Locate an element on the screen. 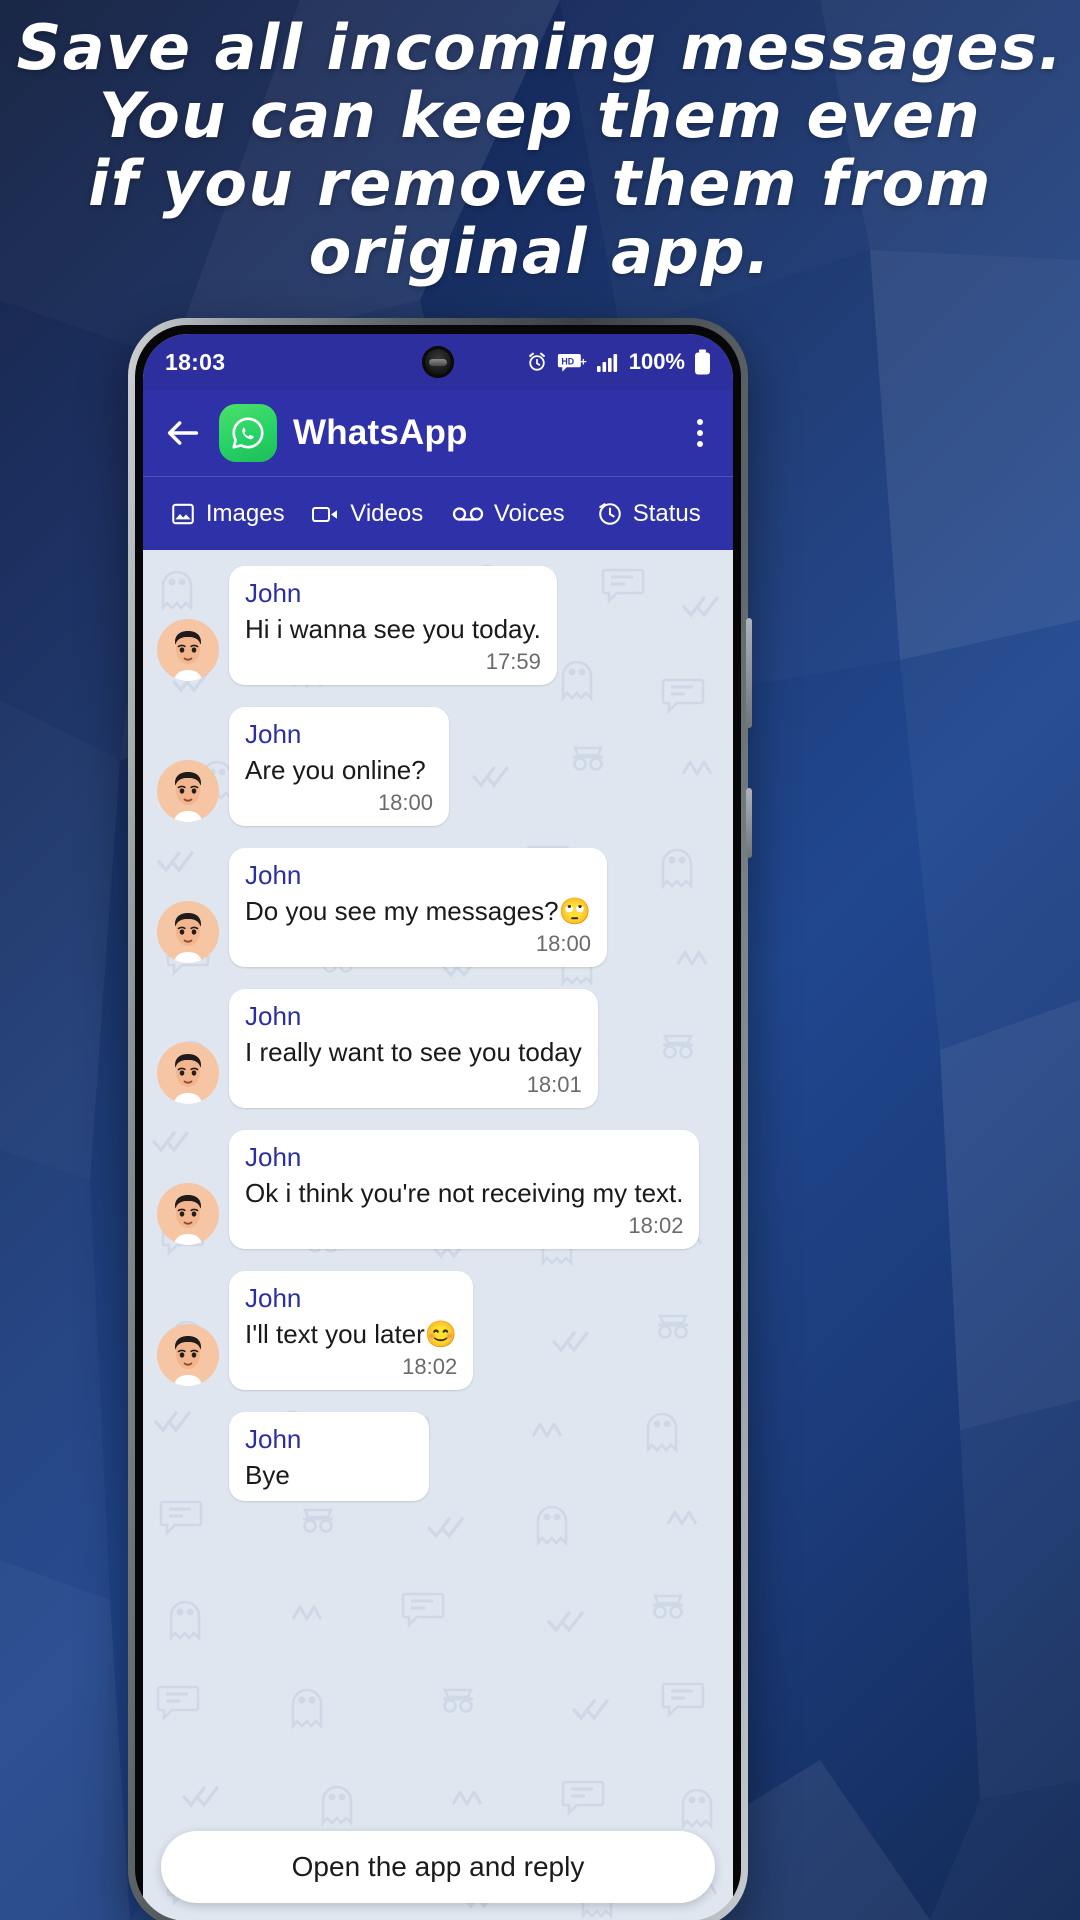  message-row: John I'll text you later😊 18:02 is located at coordinates (437, 1330).